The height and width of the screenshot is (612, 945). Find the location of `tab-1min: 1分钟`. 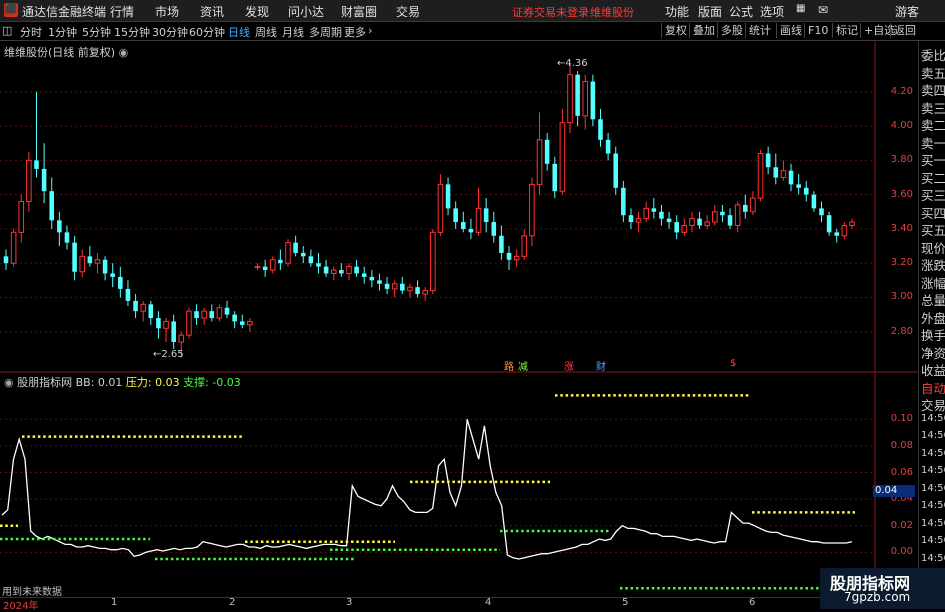

tab-1min: 1分钟 is located at coordinates (62, 32).